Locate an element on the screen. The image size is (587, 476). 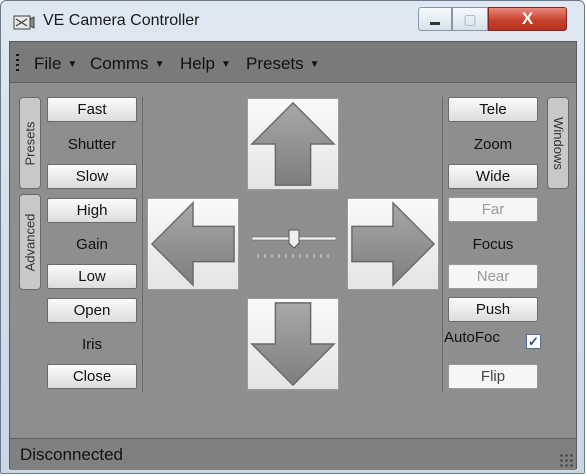
flip-button: Flip is located at coordinates (493, 376).